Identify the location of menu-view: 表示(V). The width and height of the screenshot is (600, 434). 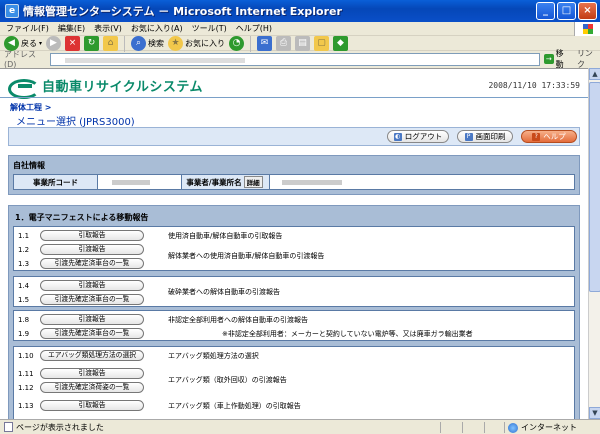
(108, 28).